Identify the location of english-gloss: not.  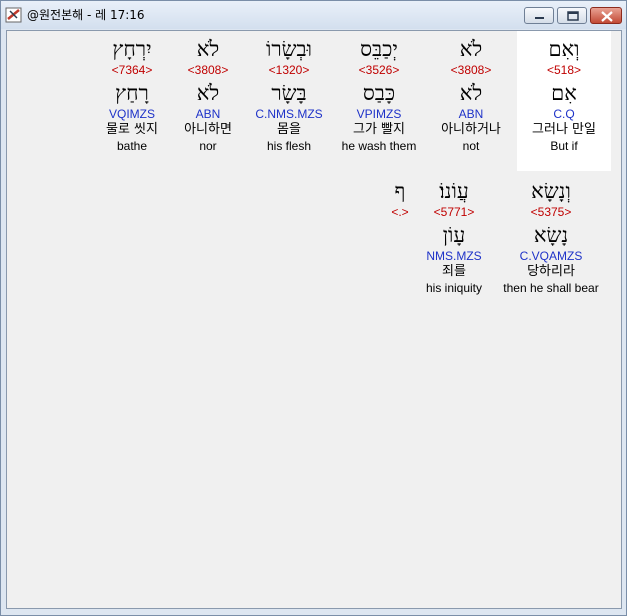
(471, 146).